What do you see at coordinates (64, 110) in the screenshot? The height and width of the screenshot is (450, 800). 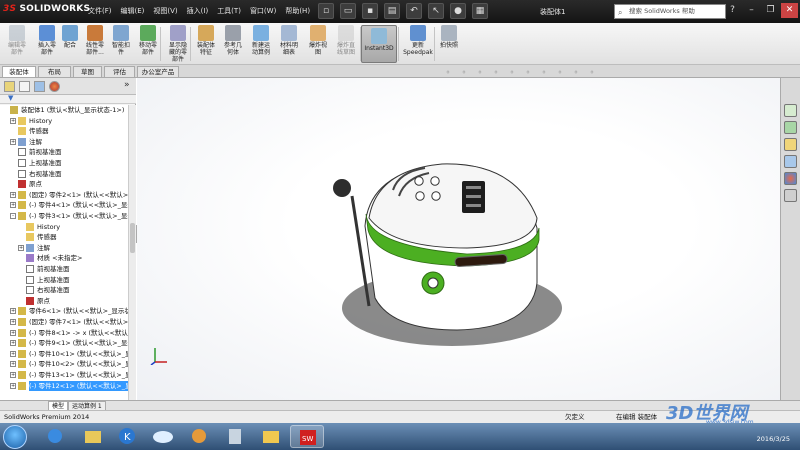 I see `tree-item: 装配体1 (默认<默认_显示状态-1>)` at bounding box center [64, 110].